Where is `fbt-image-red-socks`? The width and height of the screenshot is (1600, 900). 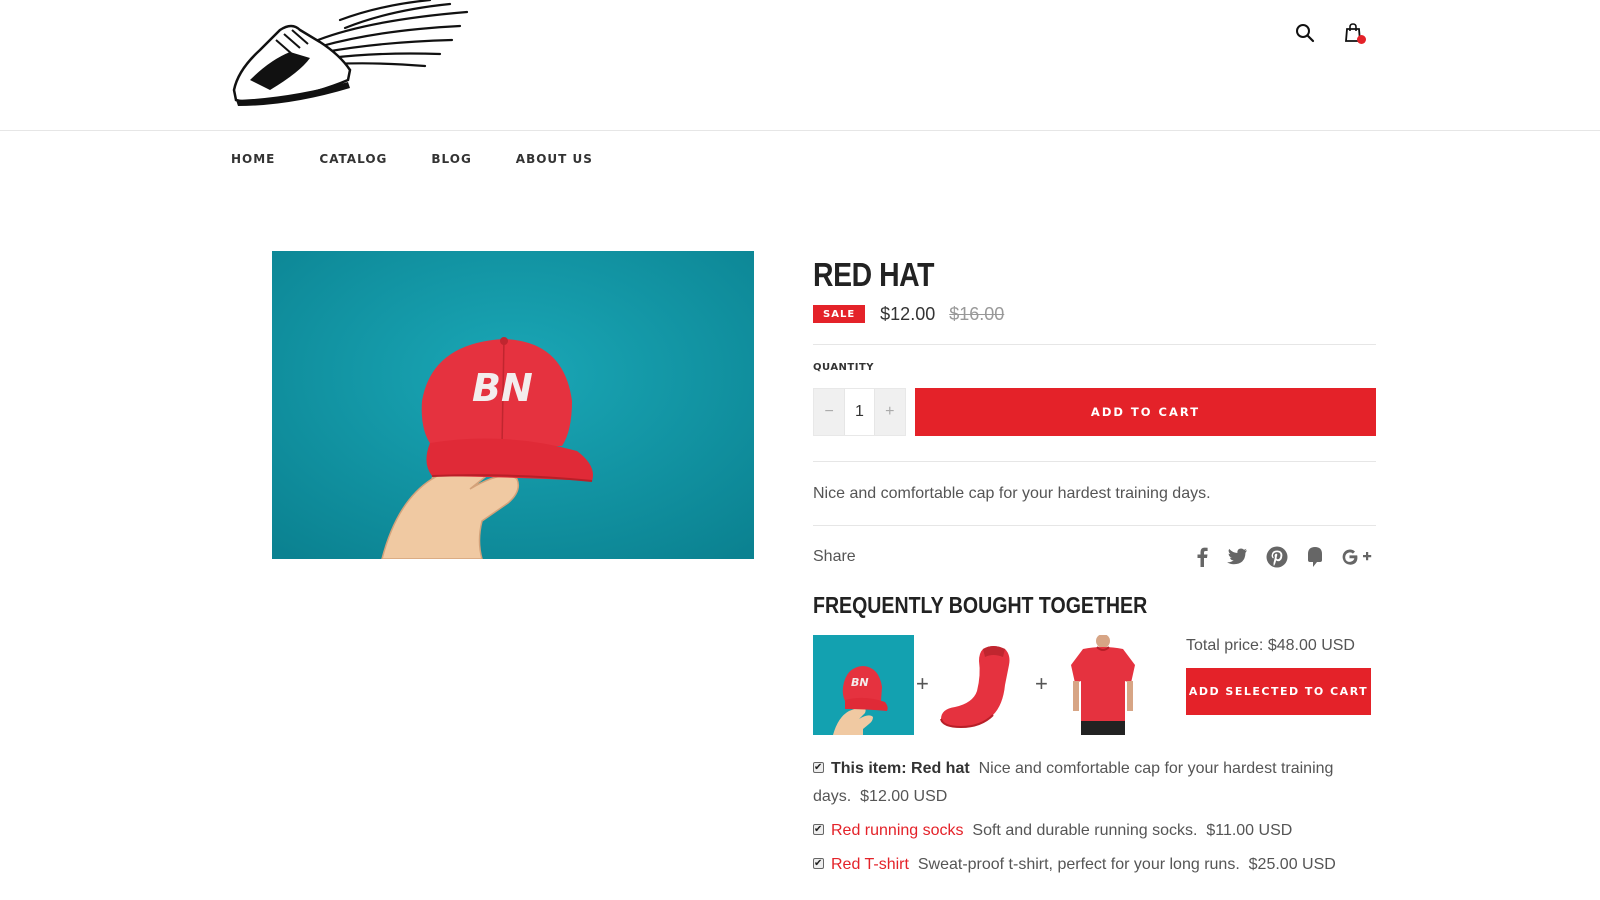 fbt-image-red-socks is located at coordinates (983, 685).